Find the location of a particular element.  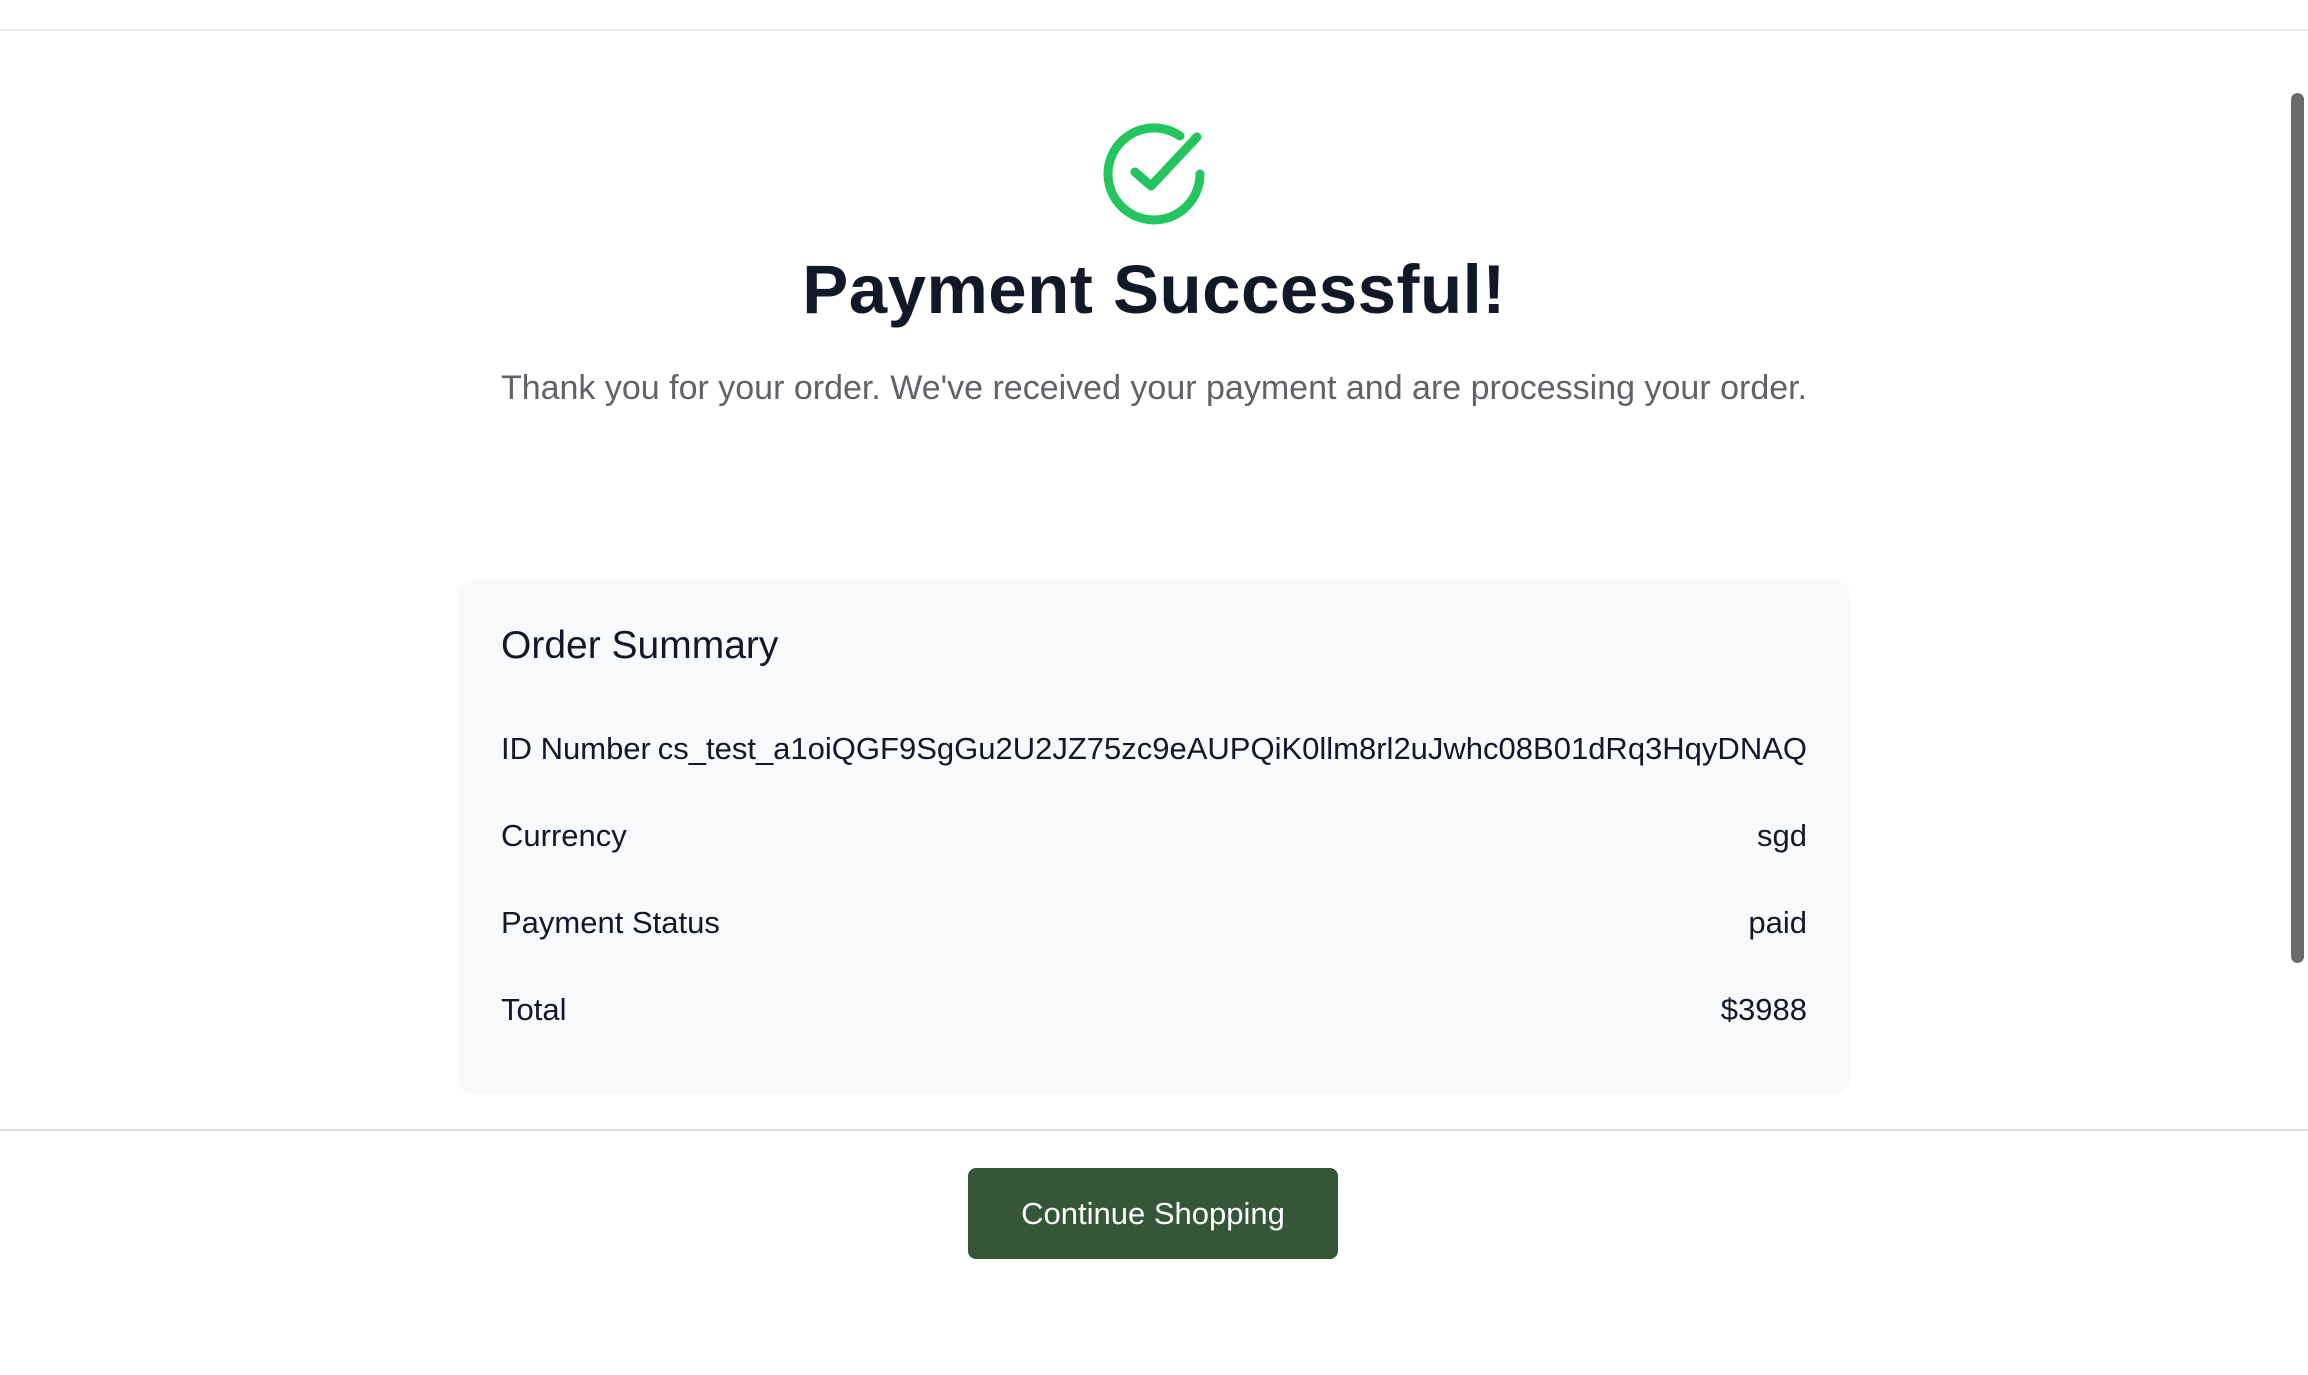

scrollbar-thumb is located at coordinates (2297, 528).